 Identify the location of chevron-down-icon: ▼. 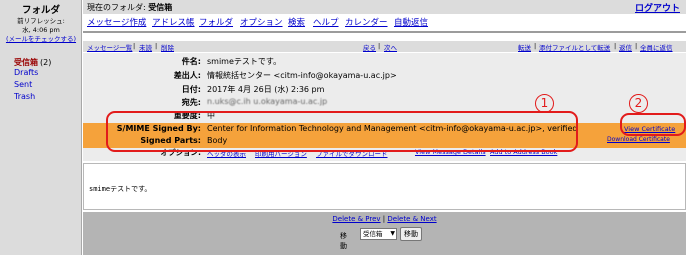
(392, 233).